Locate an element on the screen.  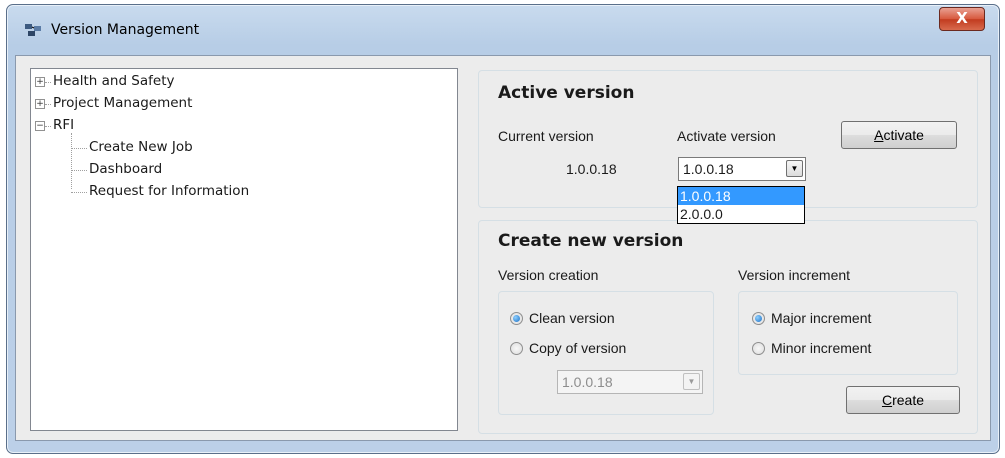
close-button: X is located at coordinates (962, 19).